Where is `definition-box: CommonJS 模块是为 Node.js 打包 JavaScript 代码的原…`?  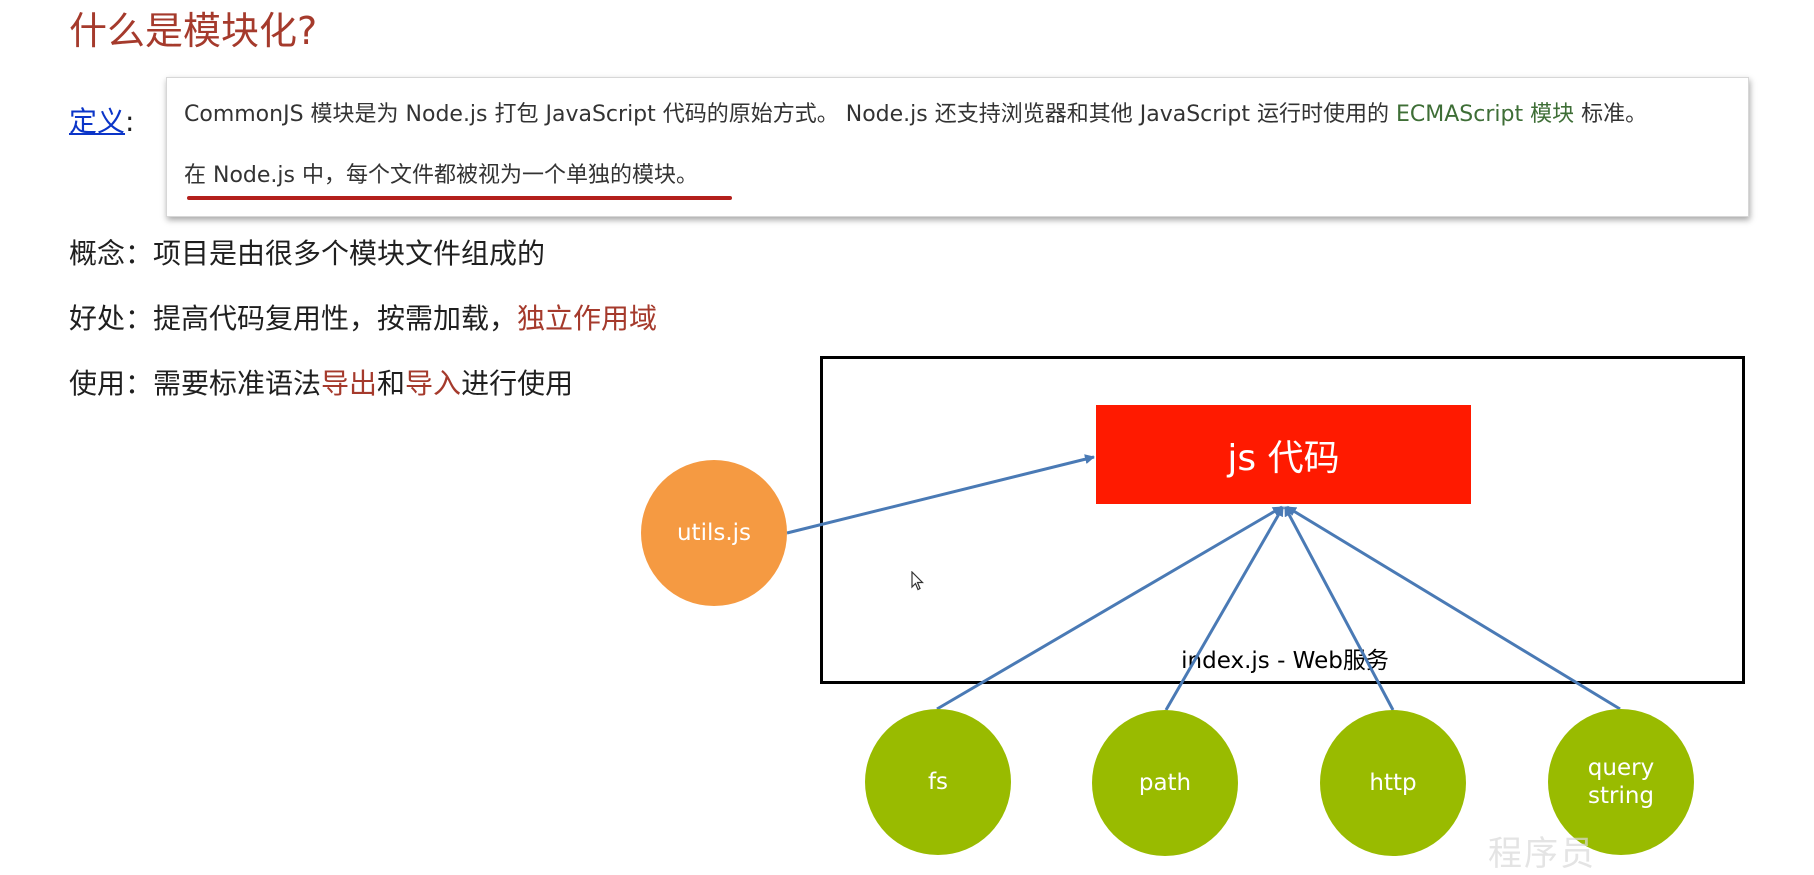
definition-box: CommonJS 模块是为 Node.js 打包 JavaScript 代码的原… is located at coordinates (957, 147).